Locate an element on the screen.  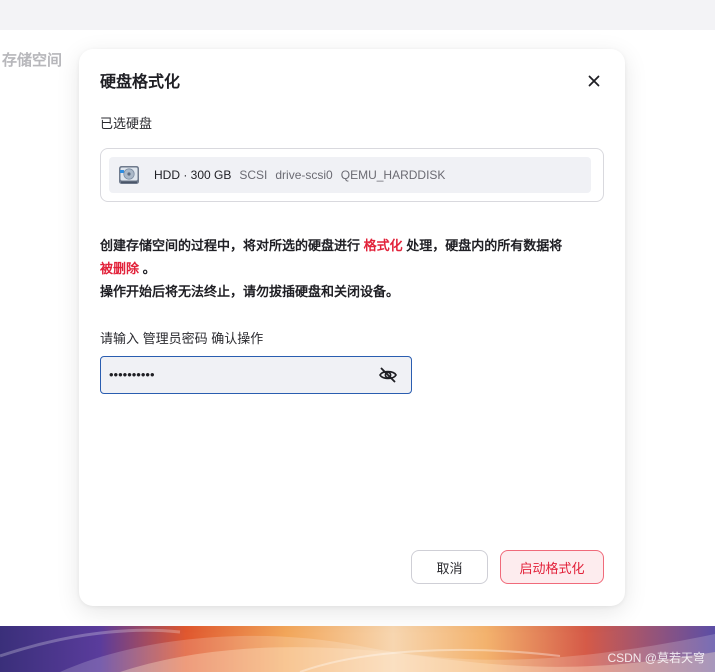
warning-text-part3: 。 is located at coordinates (147, 268).